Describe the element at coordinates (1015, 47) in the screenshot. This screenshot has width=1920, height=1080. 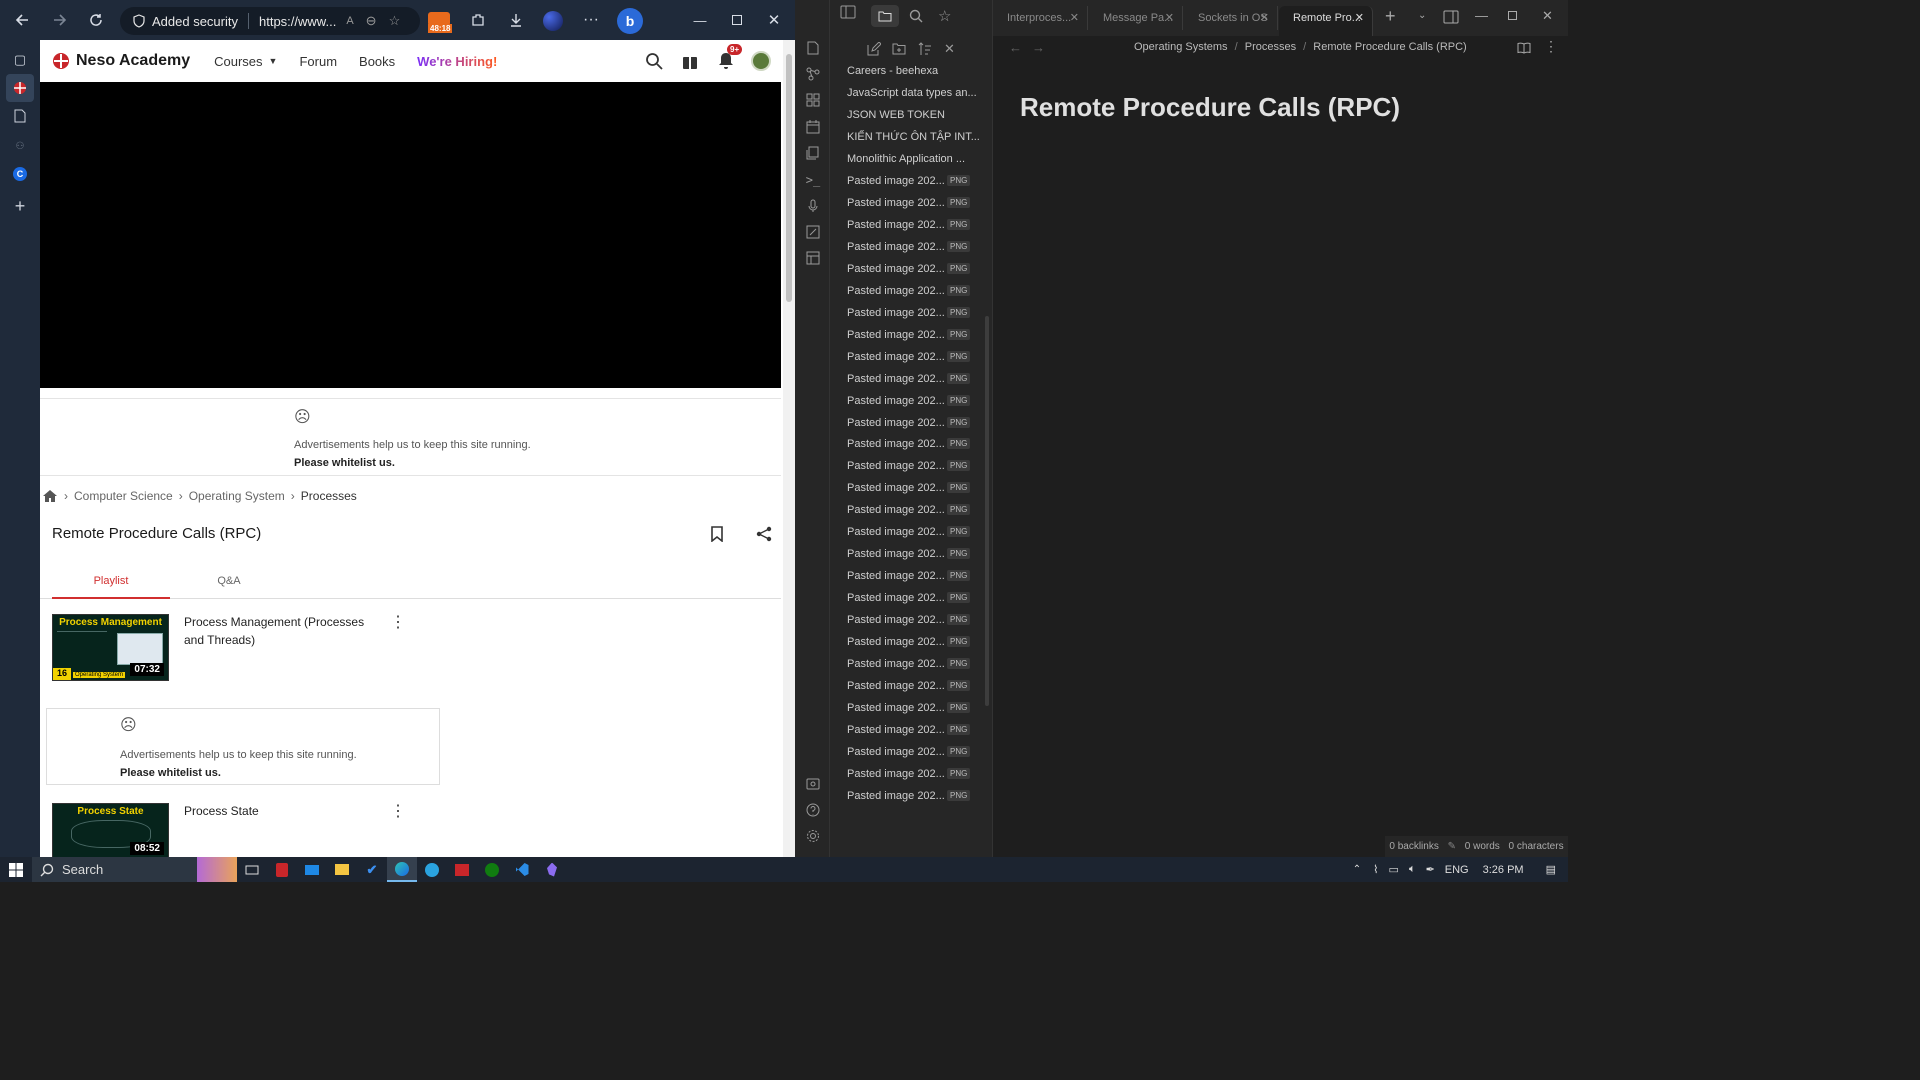
I see `nav-back-icon: ←` at that location.